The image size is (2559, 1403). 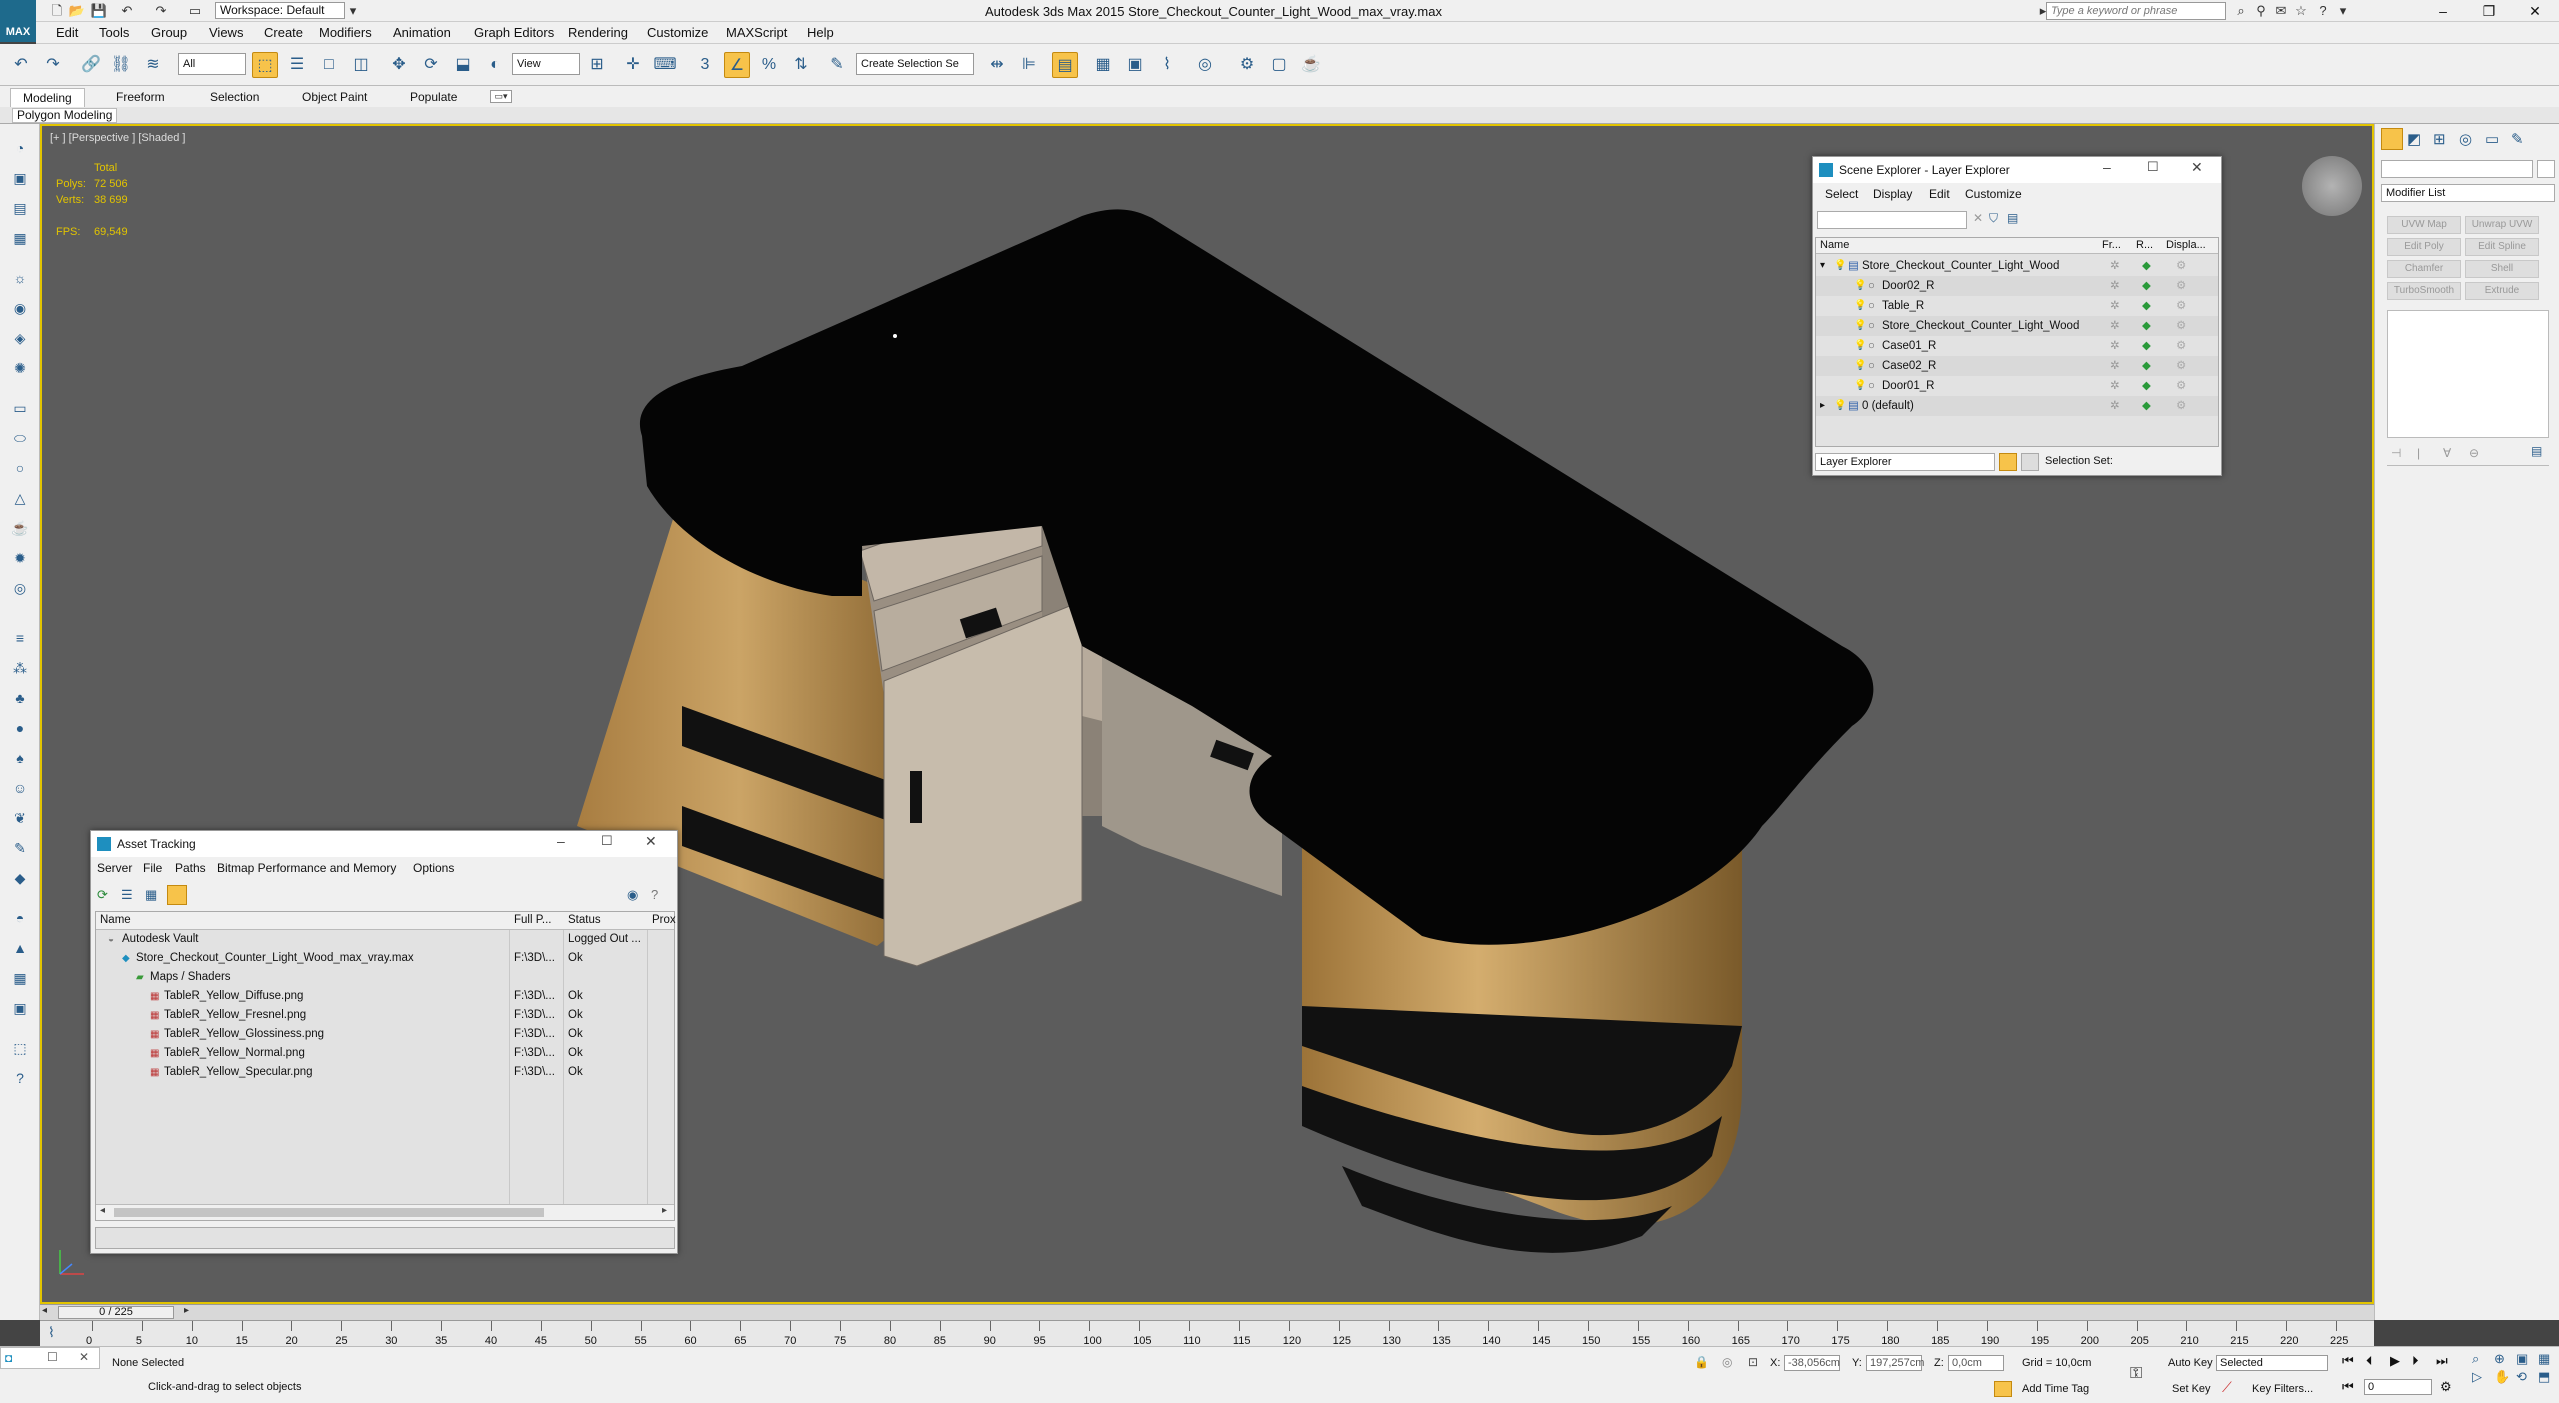 What do you see at coordinates (280, 10) in the screenshot?
I see `workspace-dropdown: Workspace: Default` at bounding box center [280, 10].